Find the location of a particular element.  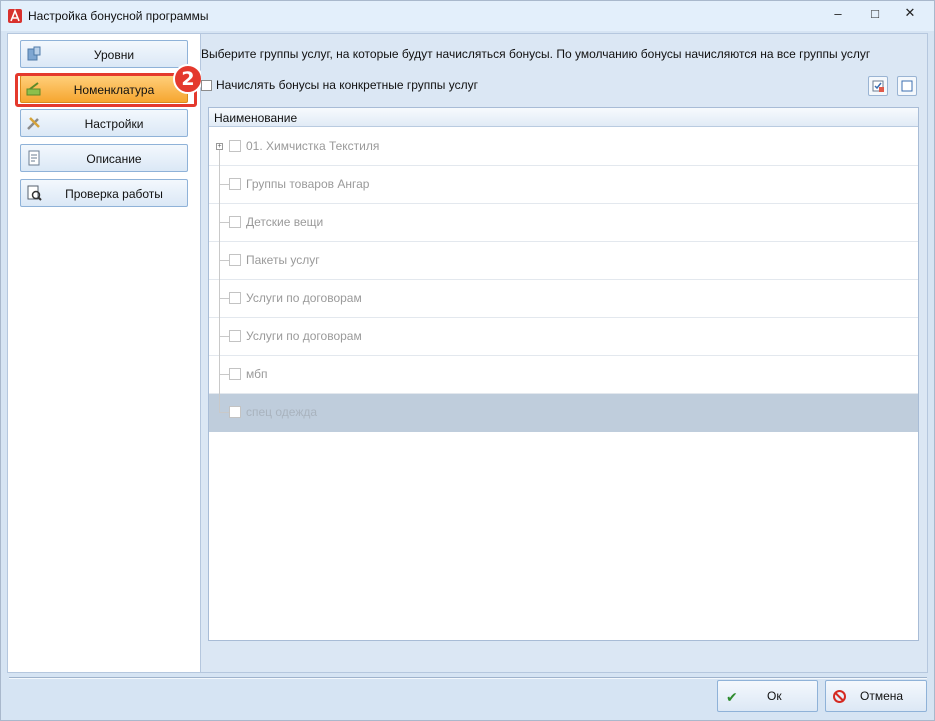

sidebar-item-levels: Уровни is located at coordinates (104, 54).